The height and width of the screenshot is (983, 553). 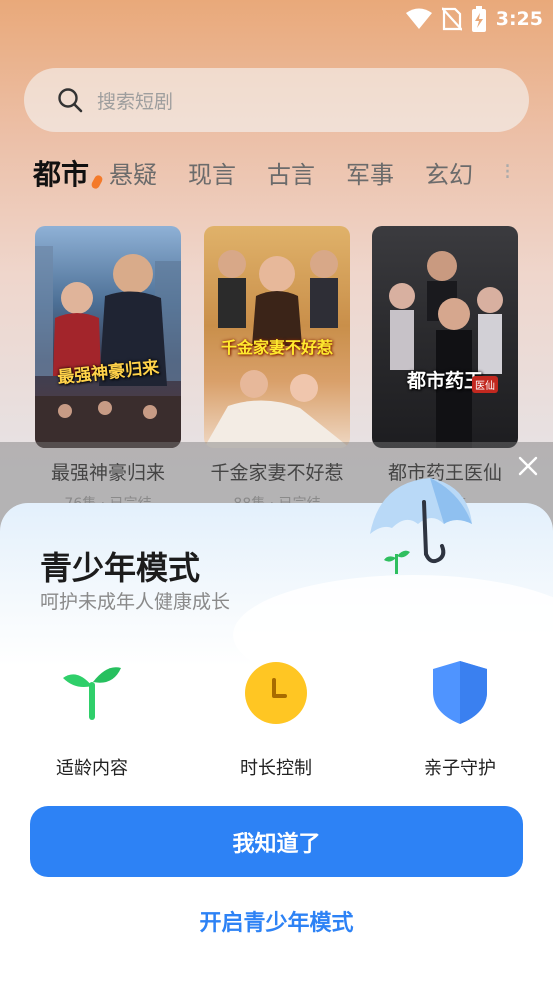 I want to click on feature-label: 时长控制, so click(x=276, y=768).